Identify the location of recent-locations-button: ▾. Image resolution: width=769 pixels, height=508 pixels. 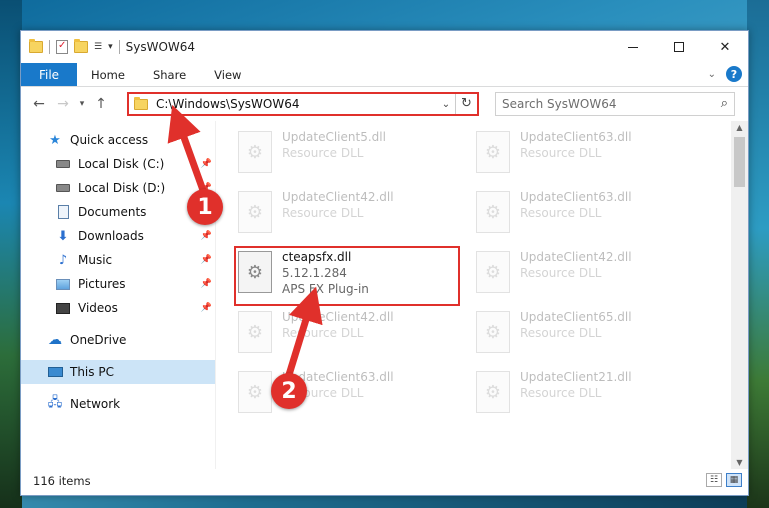
(82, 104).